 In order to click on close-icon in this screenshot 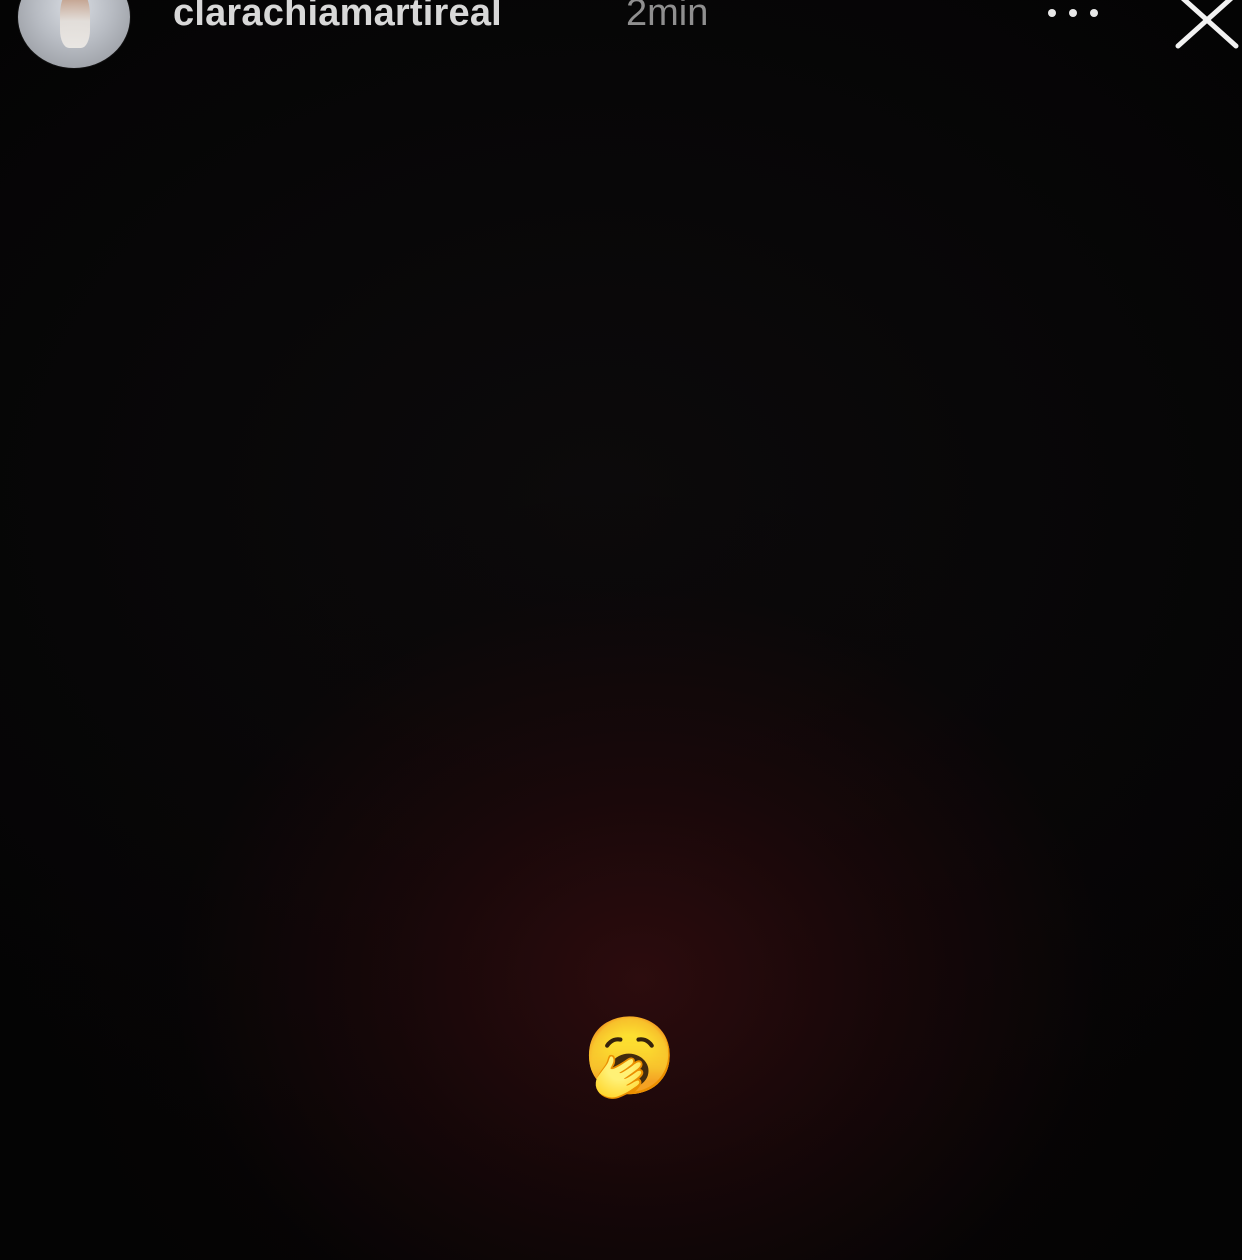, I will do `click(1206, 25)`.